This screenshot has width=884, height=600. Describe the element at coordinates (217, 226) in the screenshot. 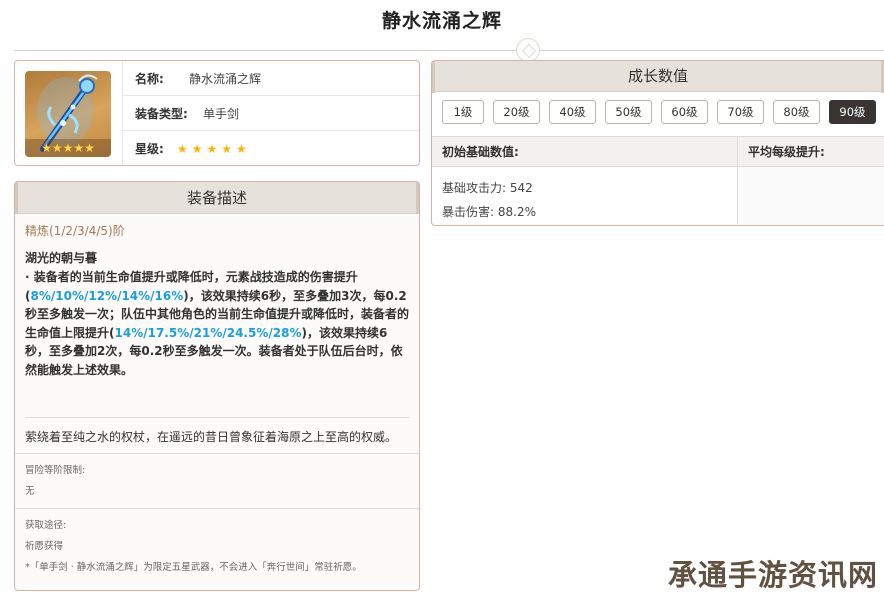

I see `refinement-label: 精炼(1/2/3/4/5)阶` at that location.